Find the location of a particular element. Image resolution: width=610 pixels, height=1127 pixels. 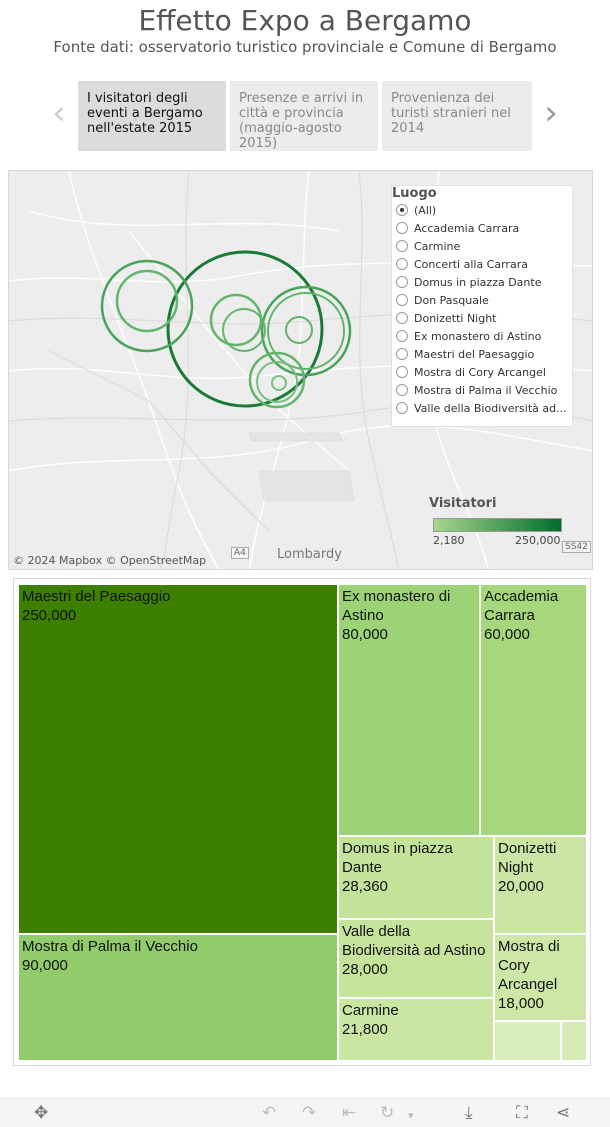

download-icon: ⤓ is located at coordinates (469, 1113).